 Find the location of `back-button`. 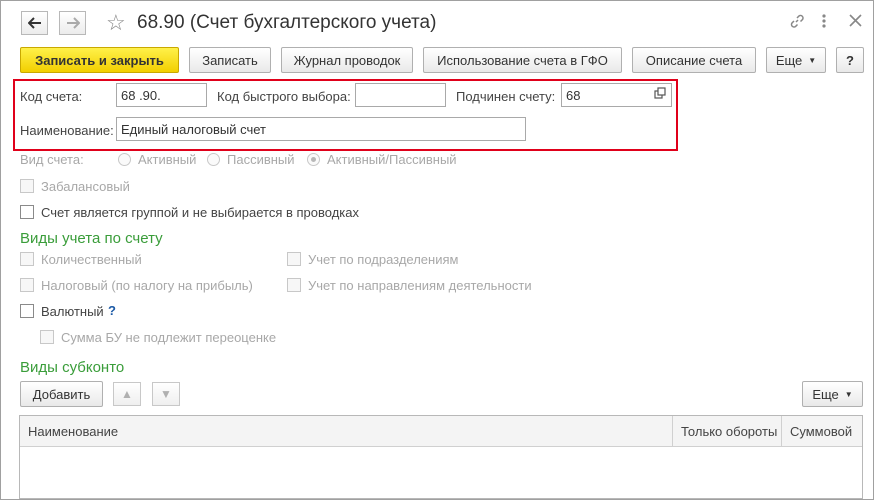

back-button is located at coordinates (34, 23).